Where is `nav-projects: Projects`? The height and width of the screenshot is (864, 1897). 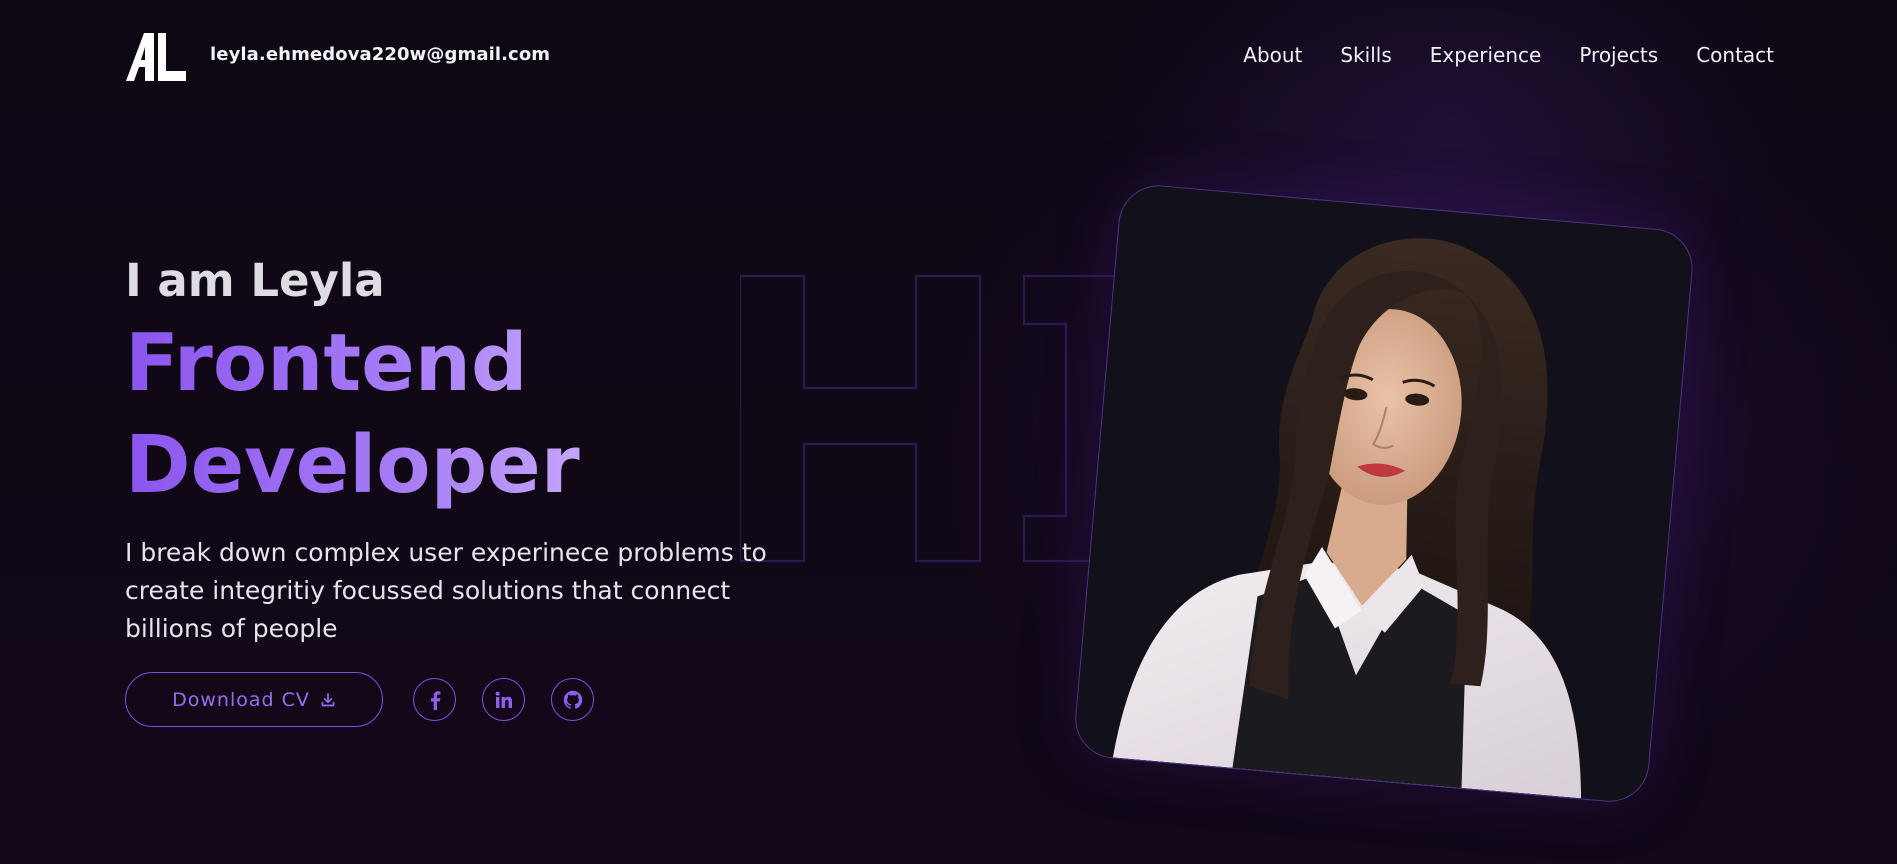 nav-projects: Projects is located at coordinates (1618, 55).